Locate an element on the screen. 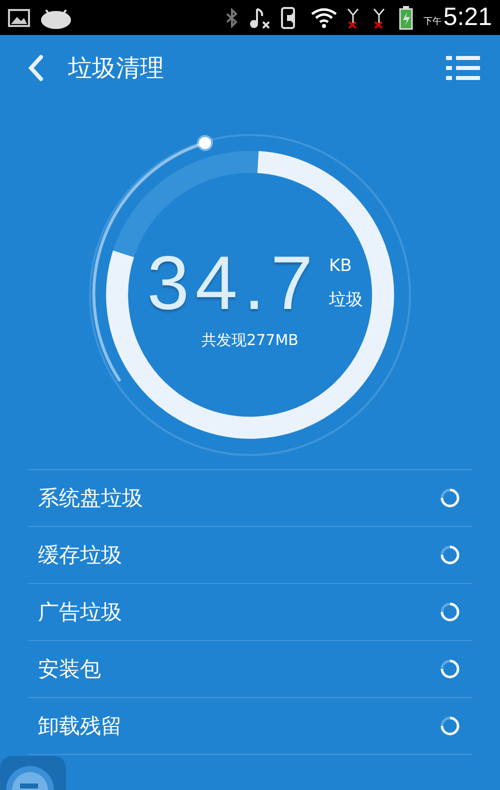 Image resolution: width=500 pixels, height=790 pixels. wifi-icon is located at coordinates (324, 18).